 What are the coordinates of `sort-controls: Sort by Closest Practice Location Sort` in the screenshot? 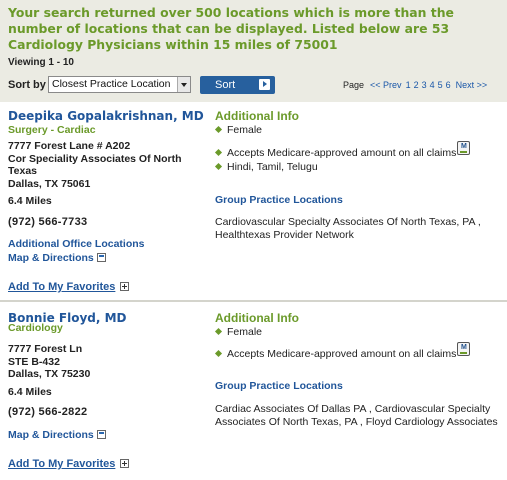 It's located at (141, 85).